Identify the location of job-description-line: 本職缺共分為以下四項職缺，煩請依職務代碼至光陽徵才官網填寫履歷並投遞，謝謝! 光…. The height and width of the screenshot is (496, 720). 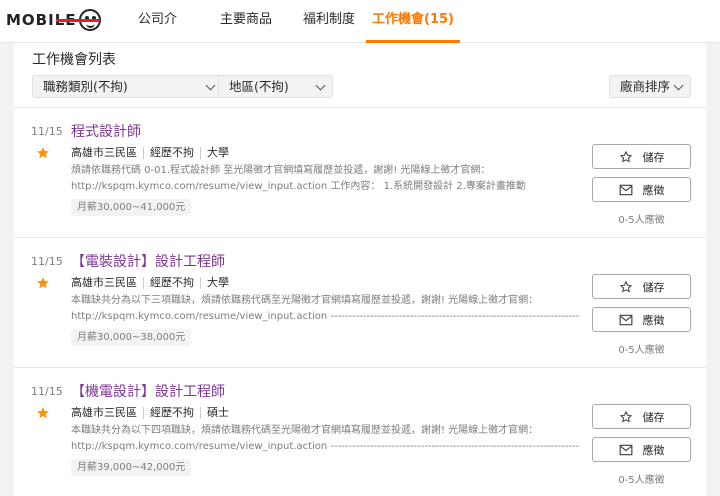
(305, 430).